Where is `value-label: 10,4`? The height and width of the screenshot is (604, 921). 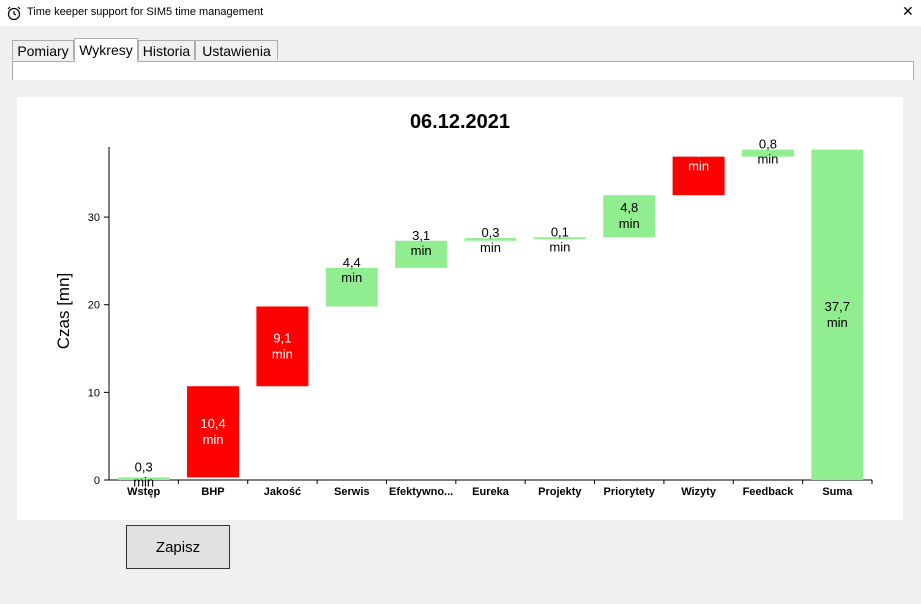 value-label: 10,4 is located at coordinates (212, 423).